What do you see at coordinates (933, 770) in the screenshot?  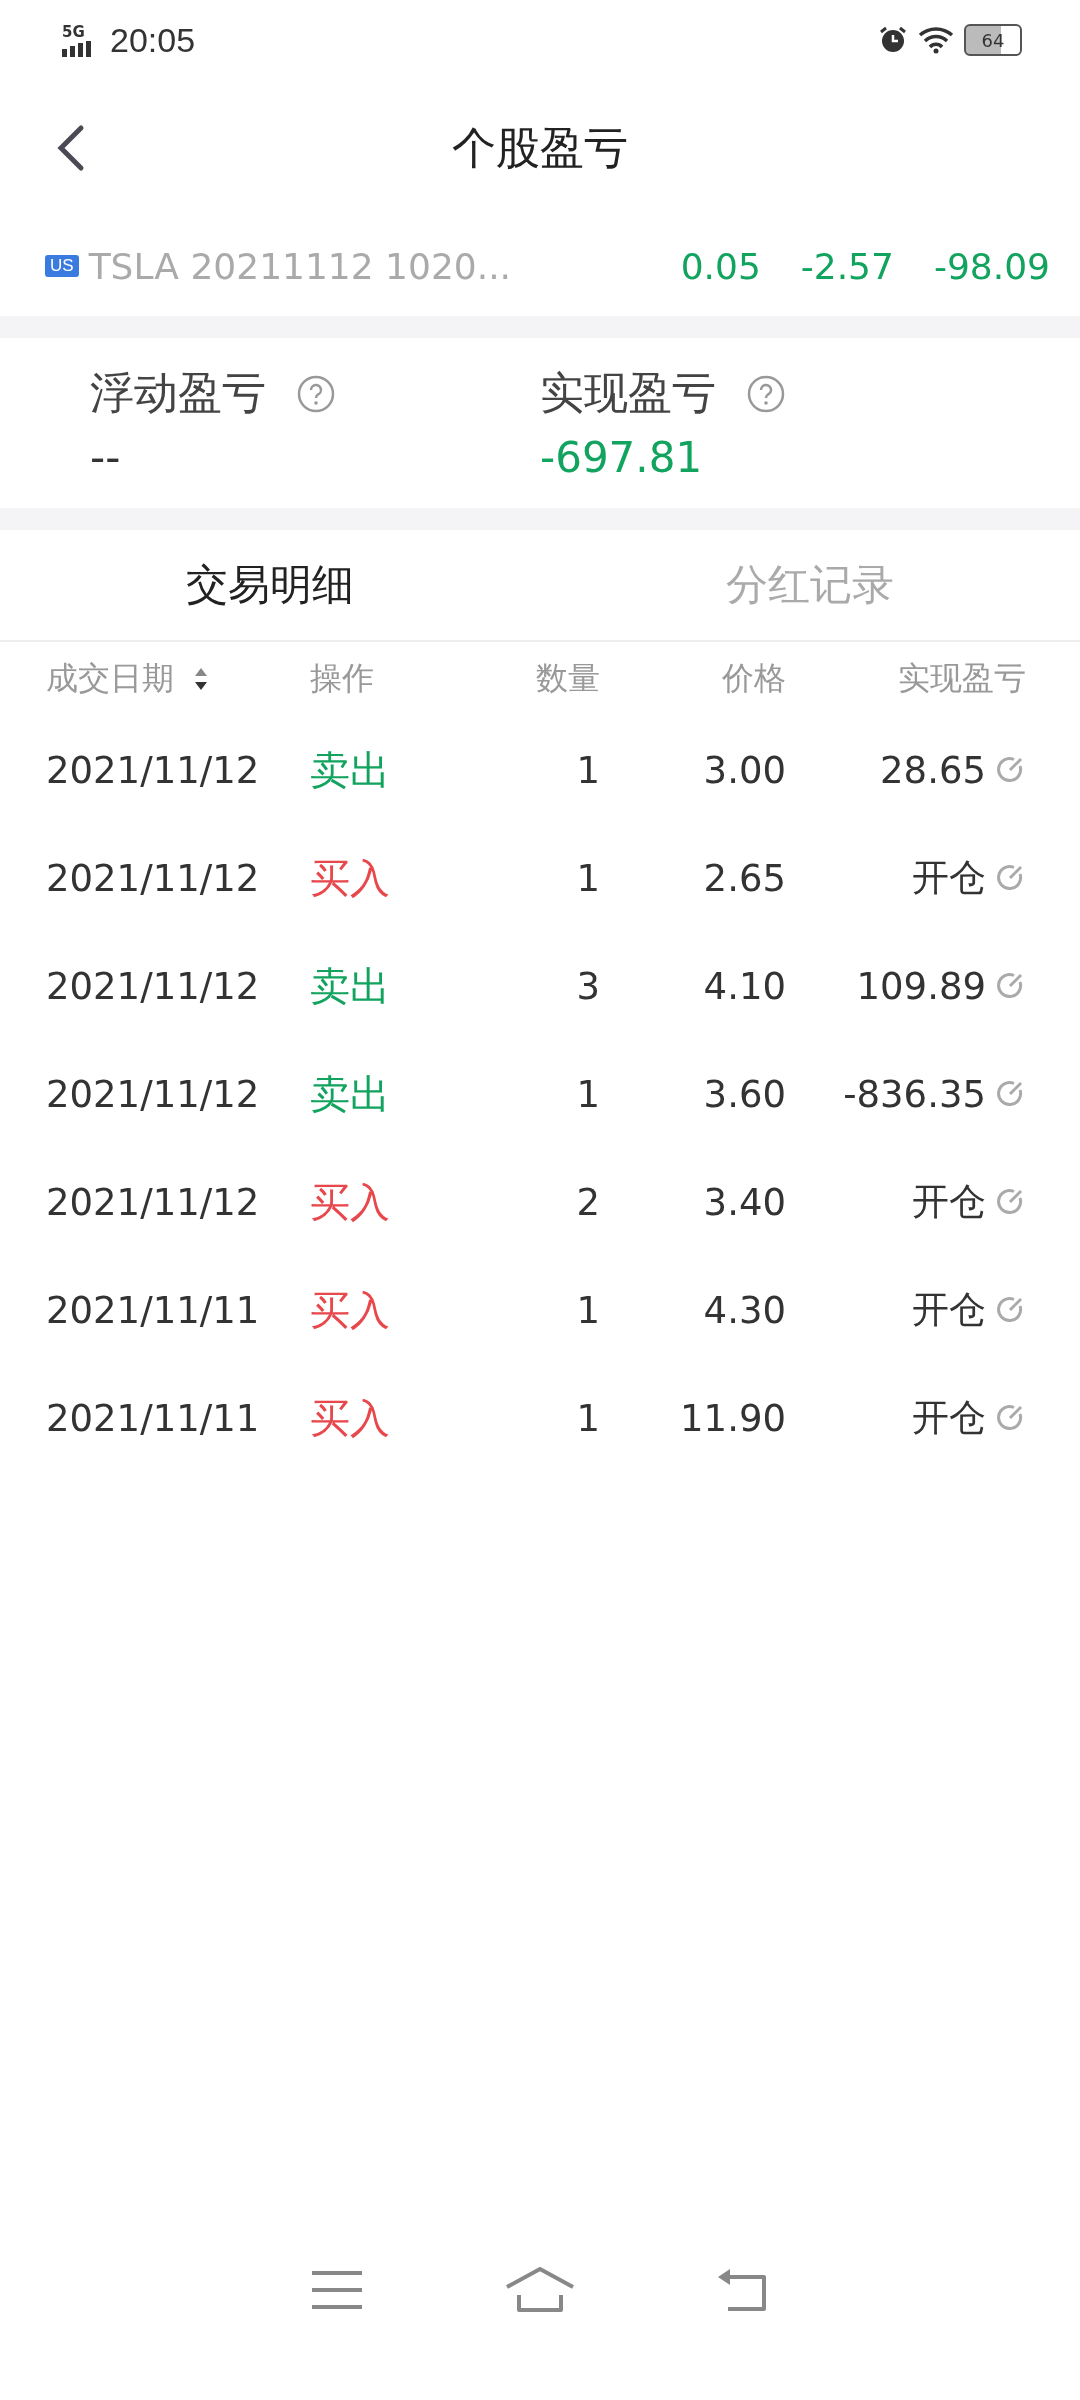 I see `pnl-cell: 28.65` at bounding box center [933, 770].